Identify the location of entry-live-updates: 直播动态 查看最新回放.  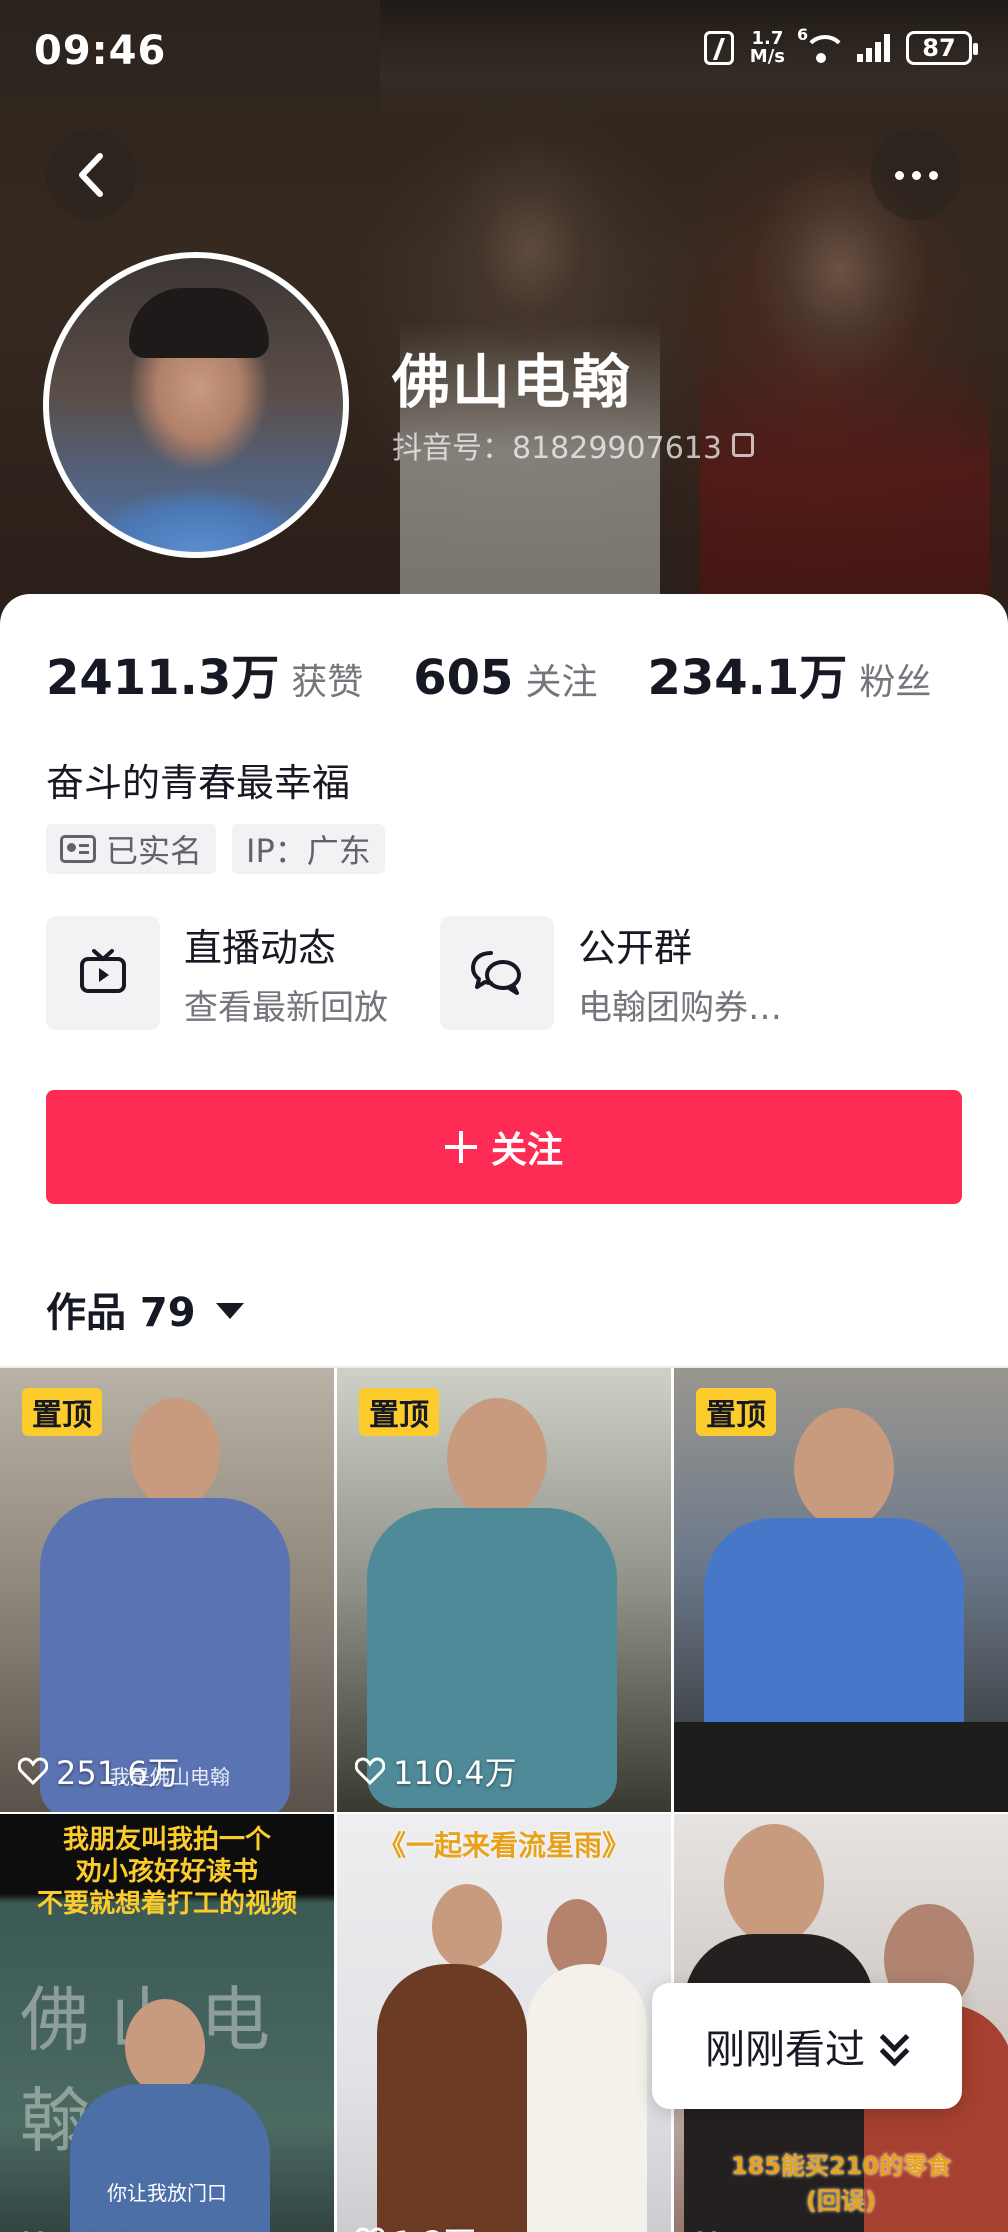
(243, 973).